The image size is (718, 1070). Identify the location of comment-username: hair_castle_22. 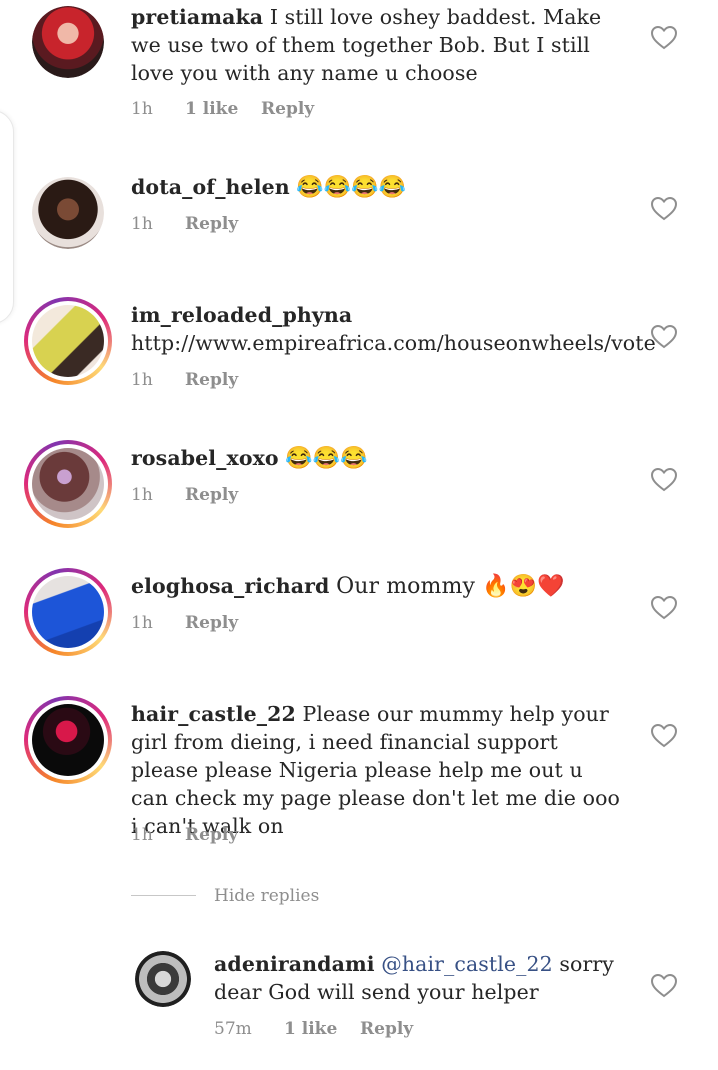
(213, 714).